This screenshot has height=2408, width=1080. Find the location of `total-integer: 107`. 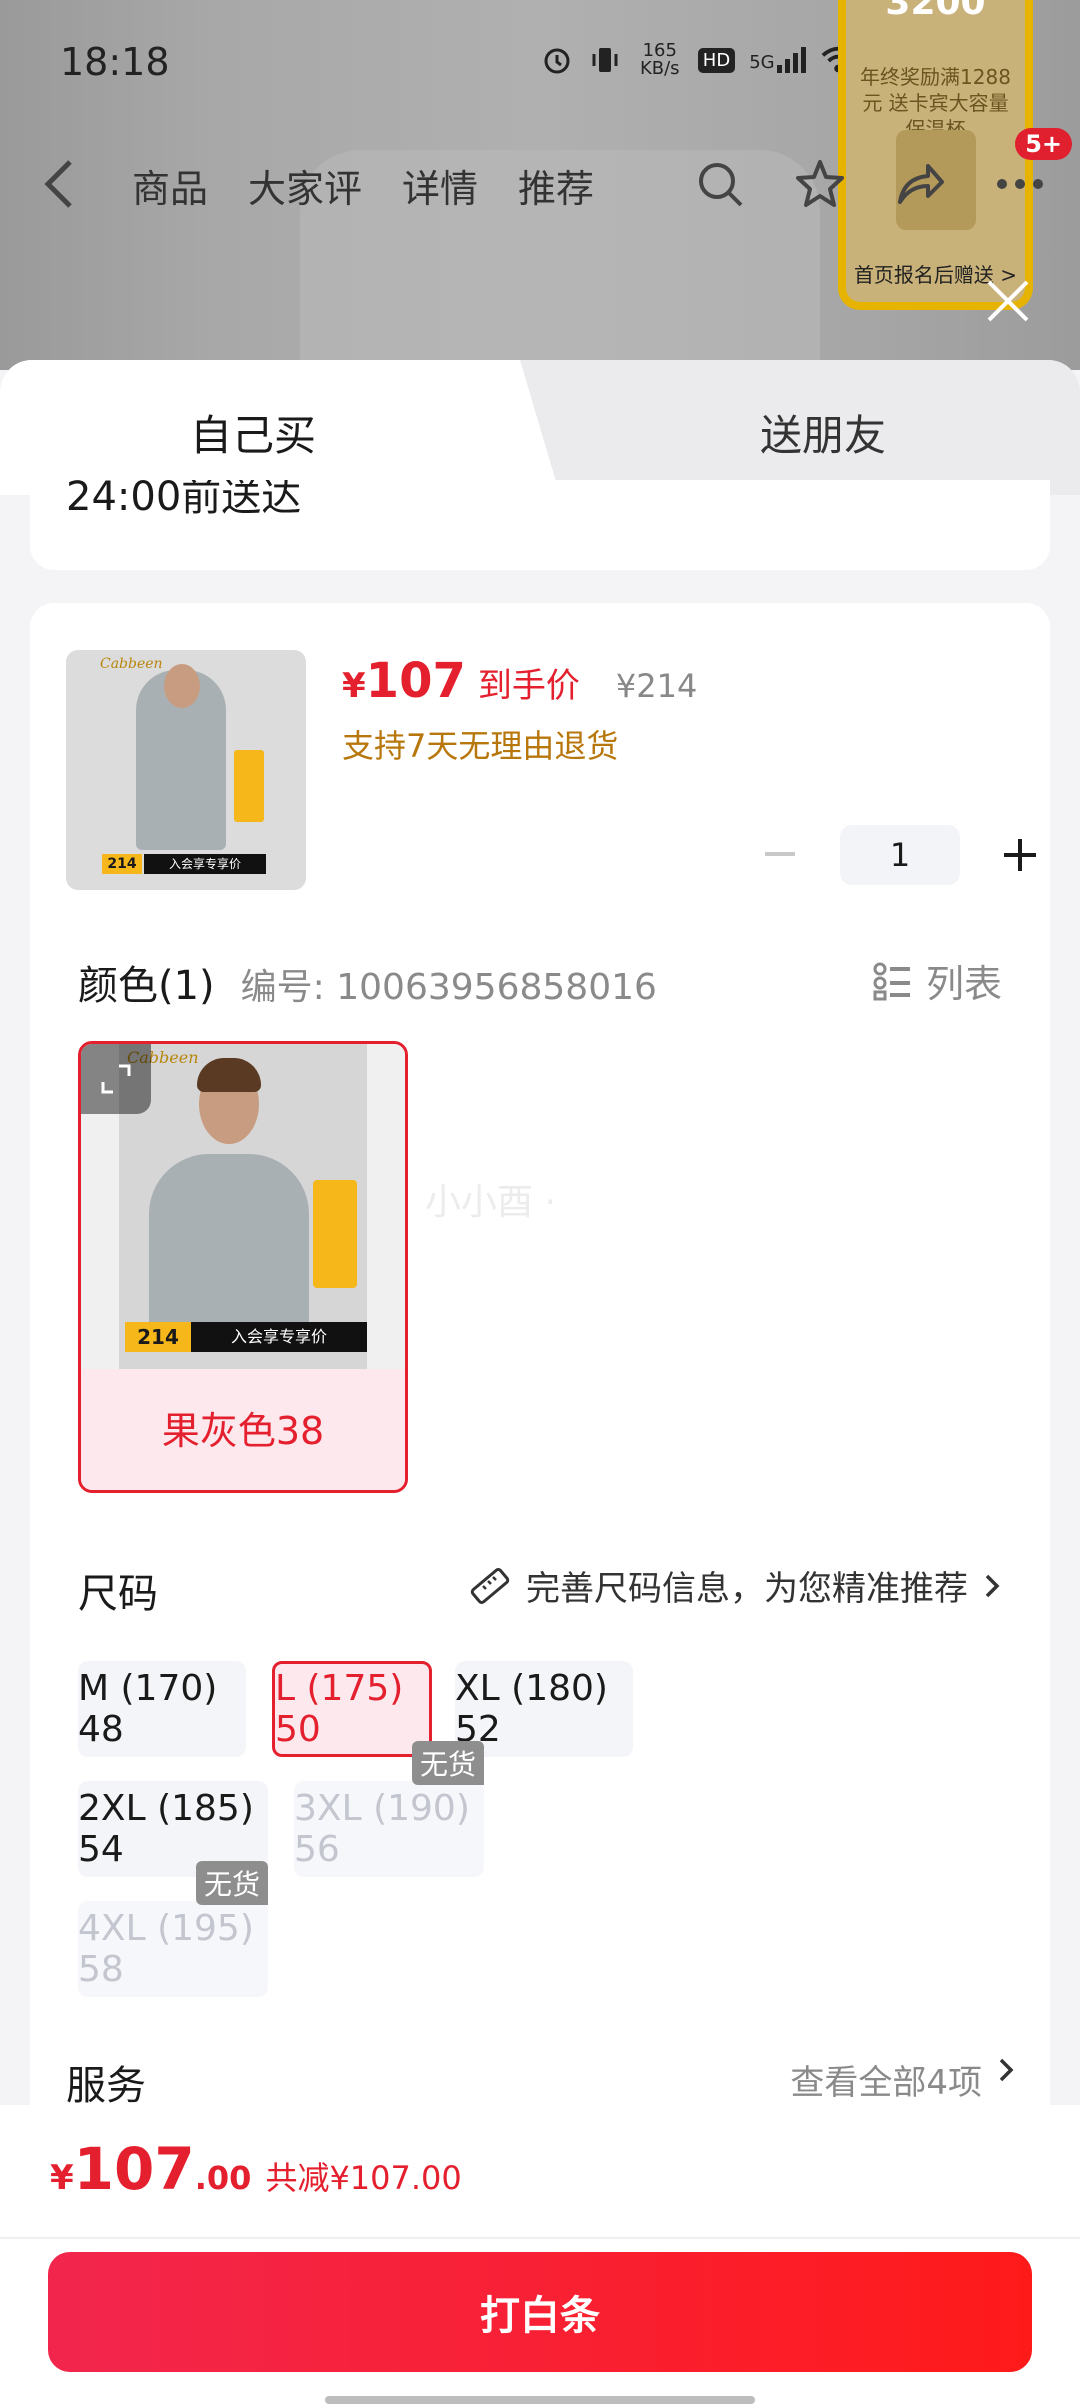

total-integer: 107 is located at coordinates (134, 2169).